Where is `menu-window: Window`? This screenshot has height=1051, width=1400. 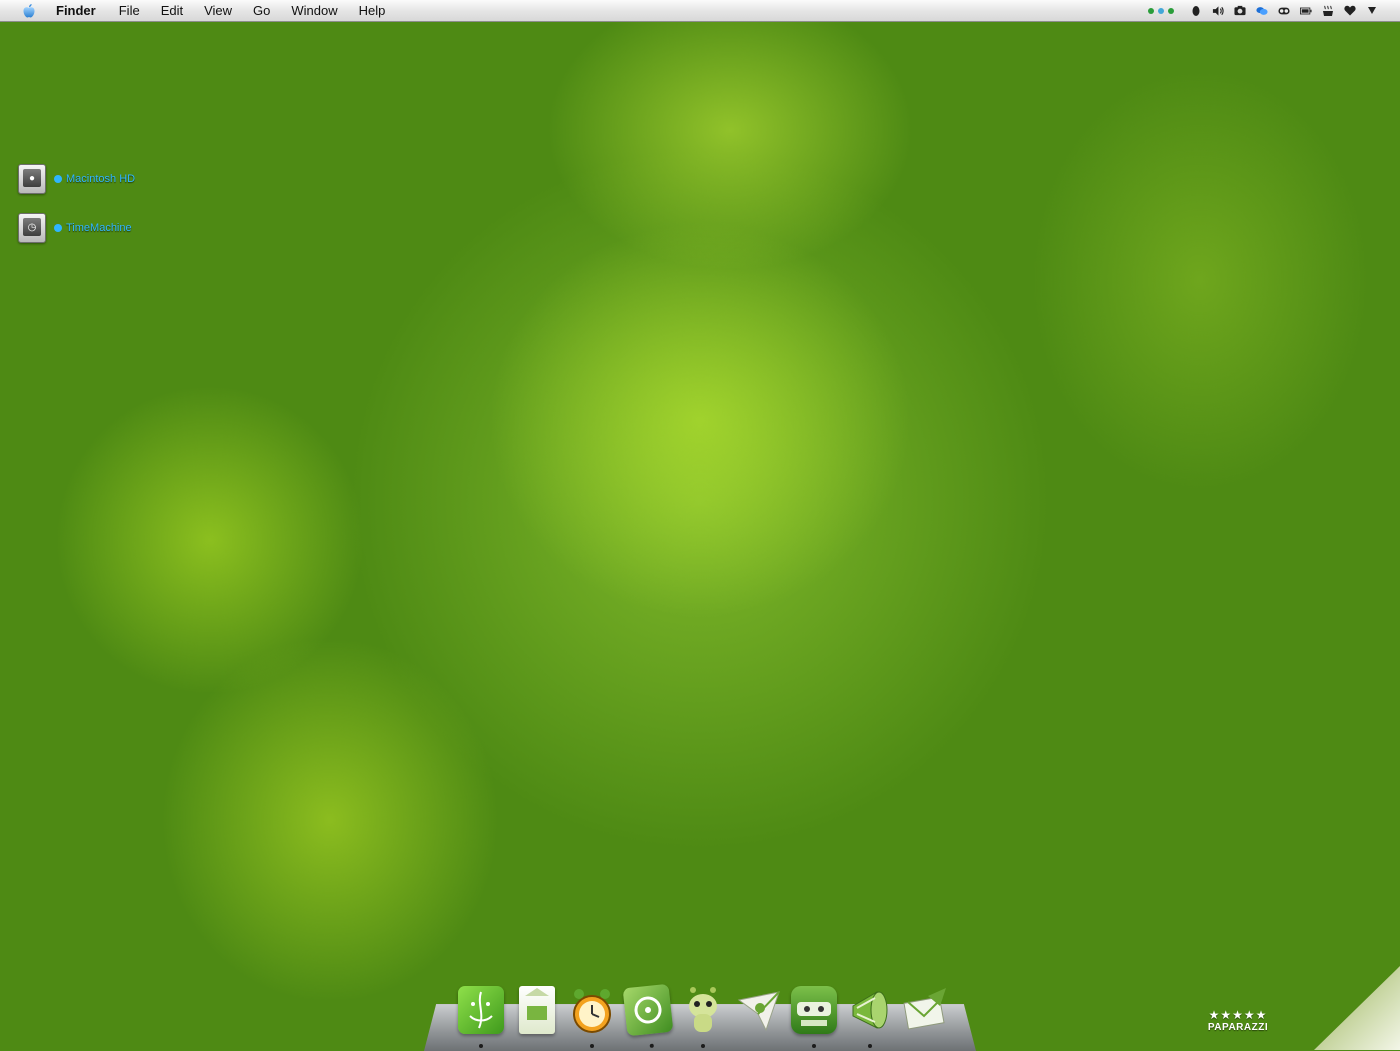
menu-window: Window is located at coordinates (314, 10).